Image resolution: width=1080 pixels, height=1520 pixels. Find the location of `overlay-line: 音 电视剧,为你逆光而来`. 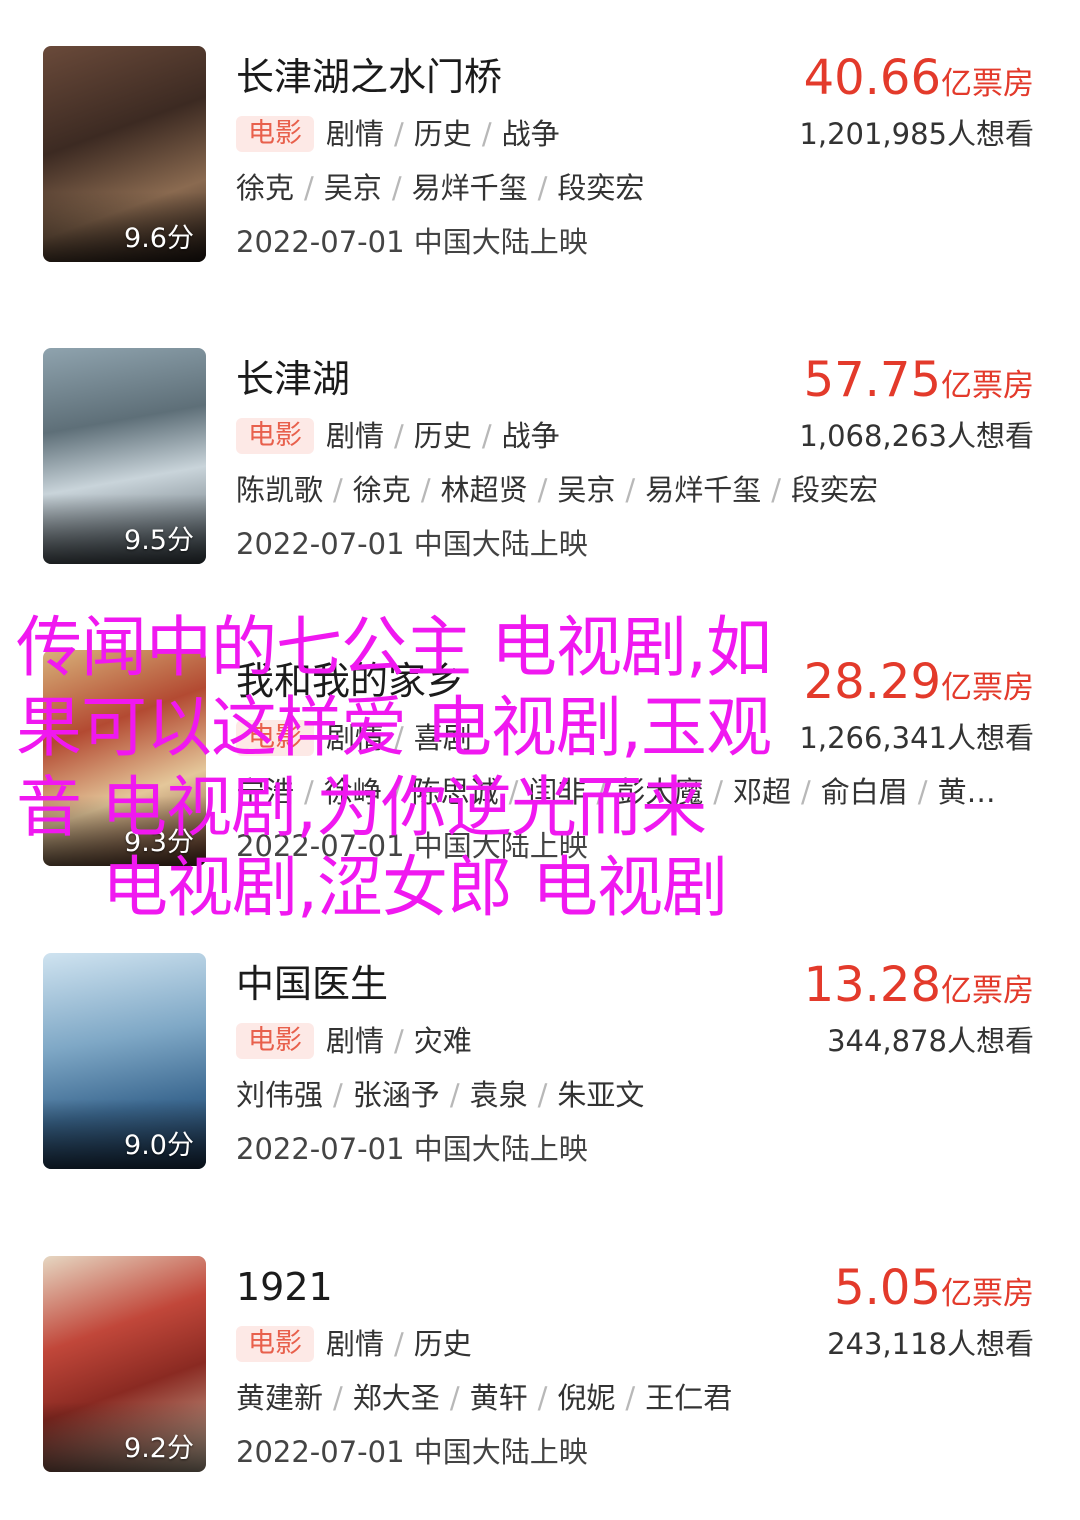

overlay-line: 音 电视剧,为你逆光而来 is located at coordinates (361, 807).